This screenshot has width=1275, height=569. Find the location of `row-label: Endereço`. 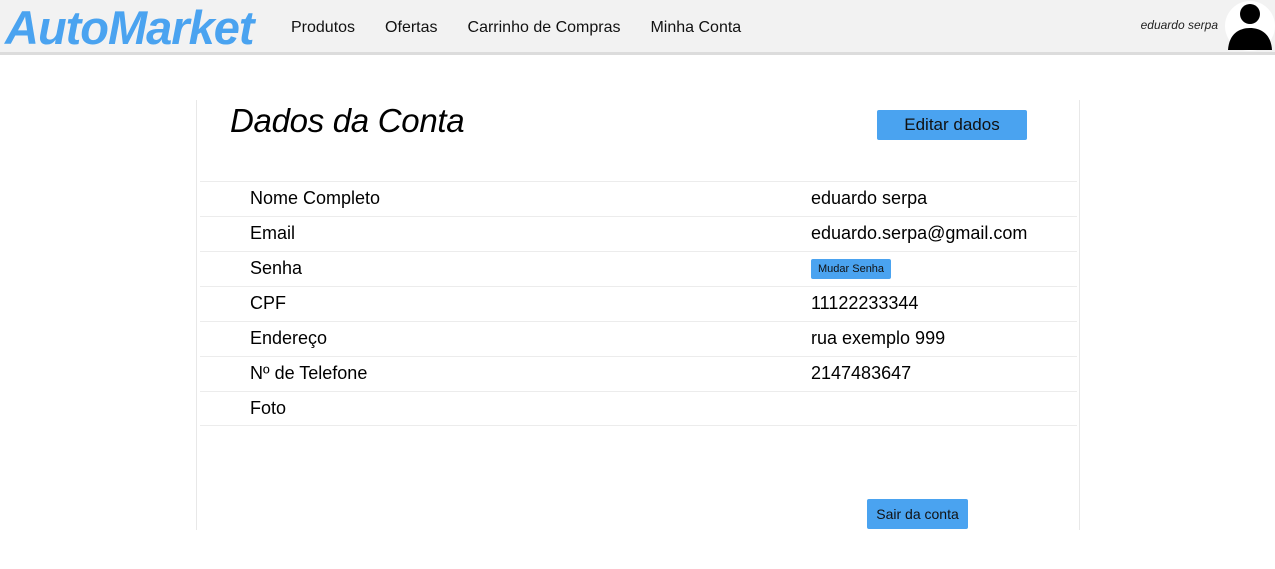

row-label: Endereço is located at coordinates (289, 338).